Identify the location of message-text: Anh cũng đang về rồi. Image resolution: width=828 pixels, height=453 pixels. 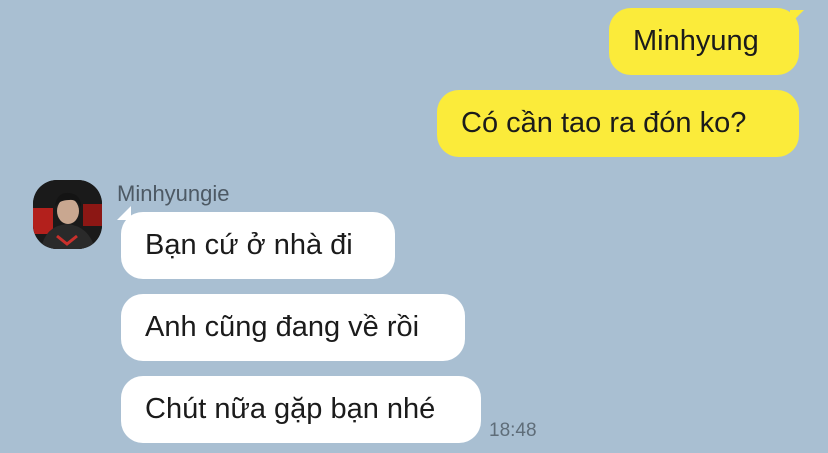
(282, 327).